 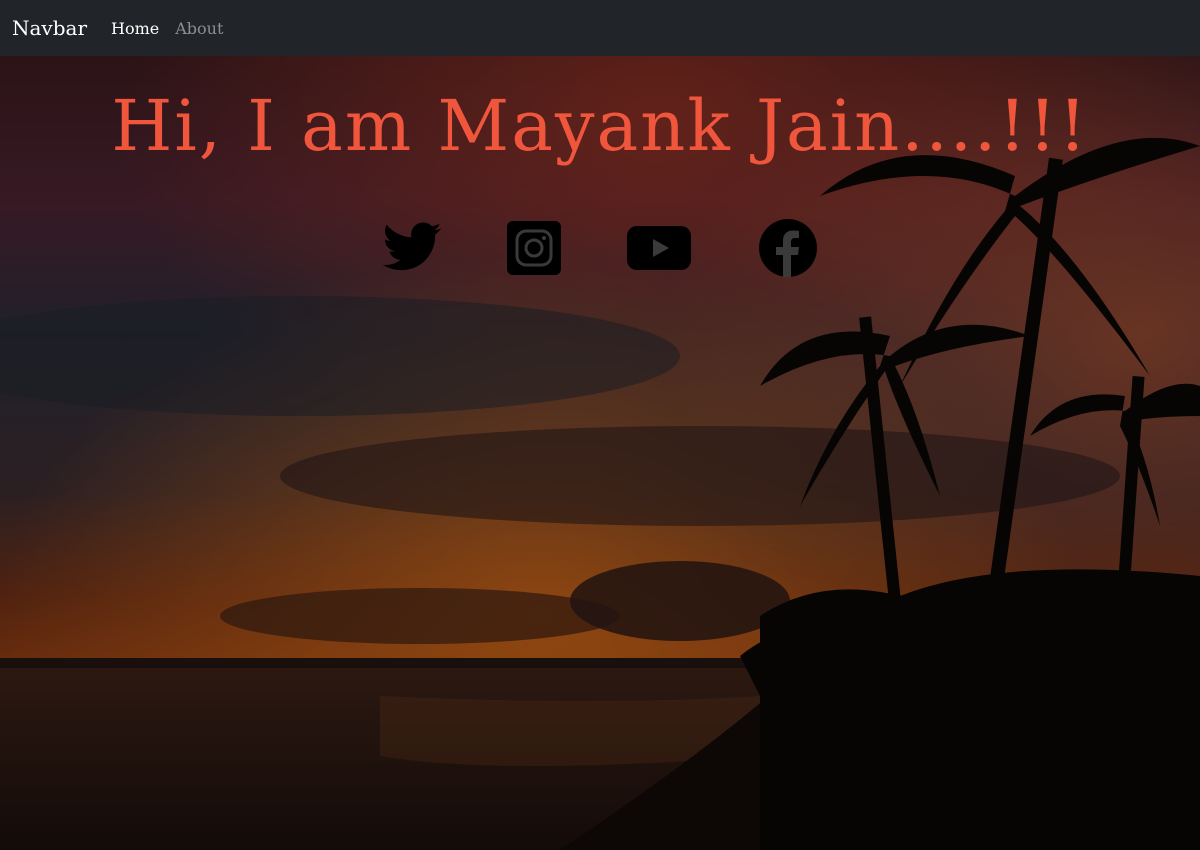 I want to click on twitter-link, so click(x=412, y=248).